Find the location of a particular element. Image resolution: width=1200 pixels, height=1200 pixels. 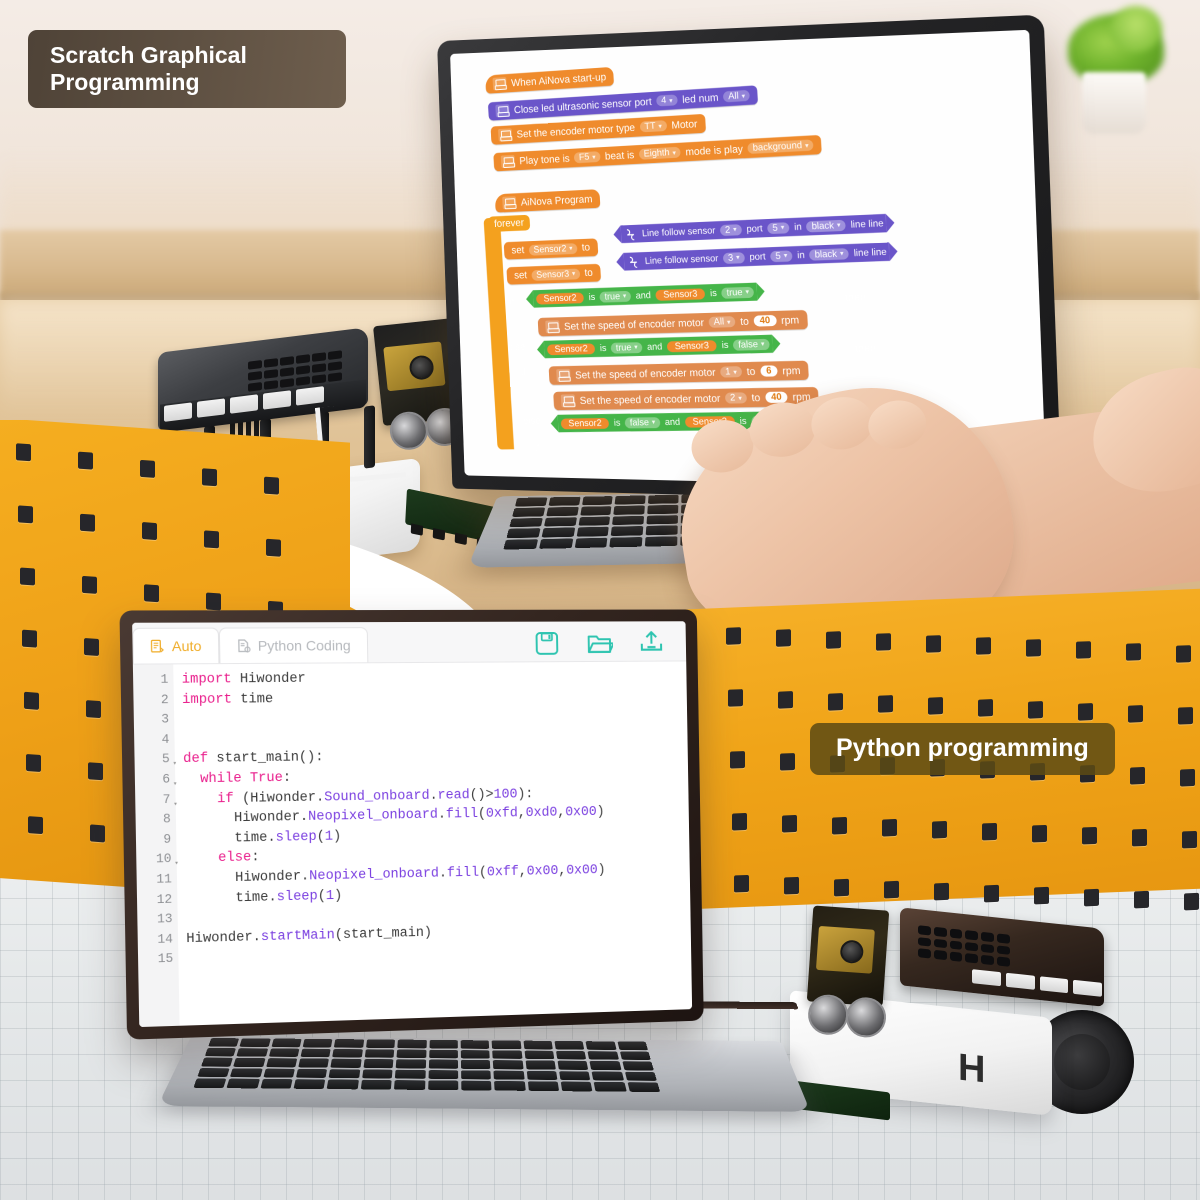

ultrasonic-sensor is located at coordinates (847, 1016).